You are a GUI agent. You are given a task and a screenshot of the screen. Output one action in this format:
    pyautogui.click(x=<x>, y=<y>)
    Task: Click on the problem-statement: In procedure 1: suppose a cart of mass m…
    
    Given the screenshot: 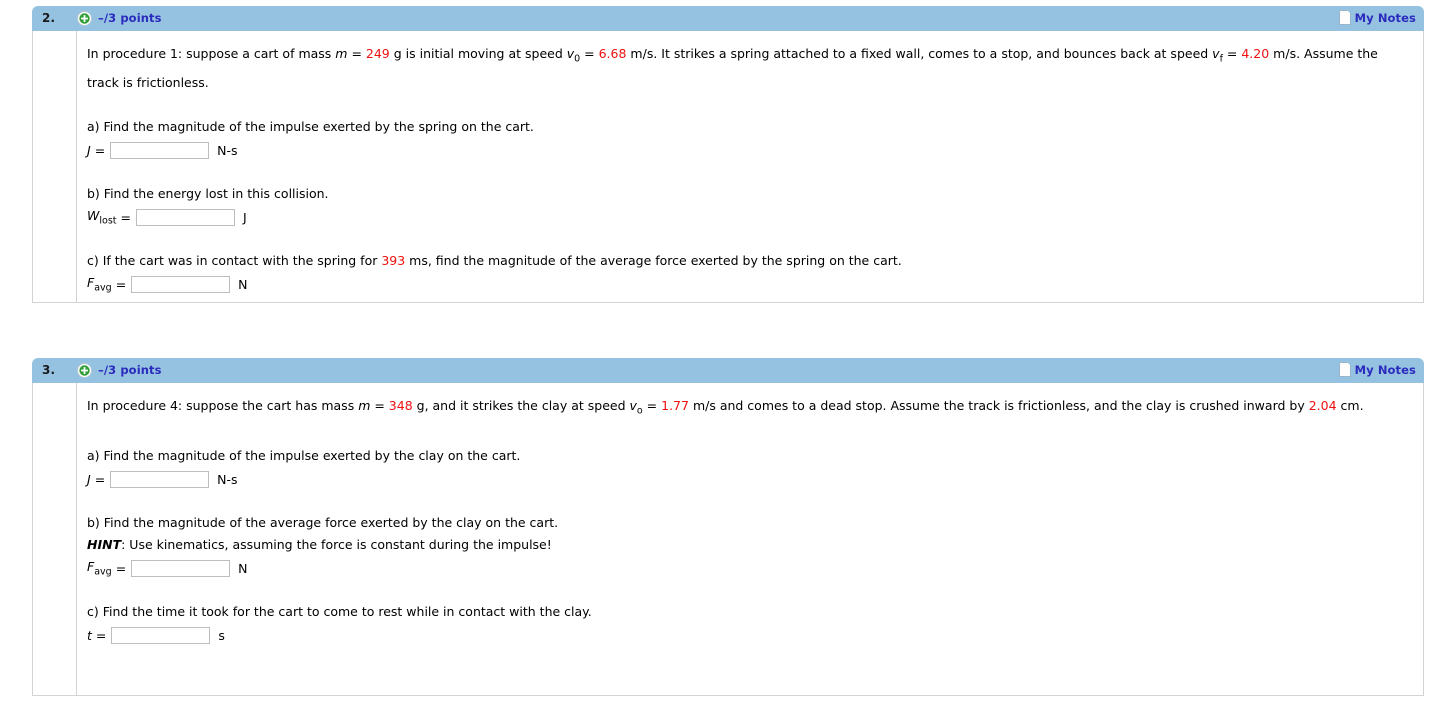 What is the action you would take?
    pyautogui.click(x=750, y=68)
    